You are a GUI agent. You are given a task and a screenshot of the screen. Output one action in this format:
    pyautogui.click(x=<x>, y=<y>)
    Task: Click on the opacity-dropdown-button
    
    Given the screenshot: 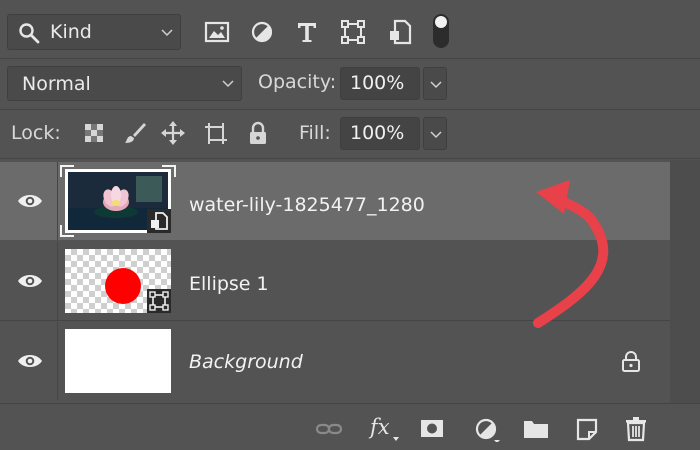 What is the action you would take?
    pyautogui.click(x=435, y=83)
    